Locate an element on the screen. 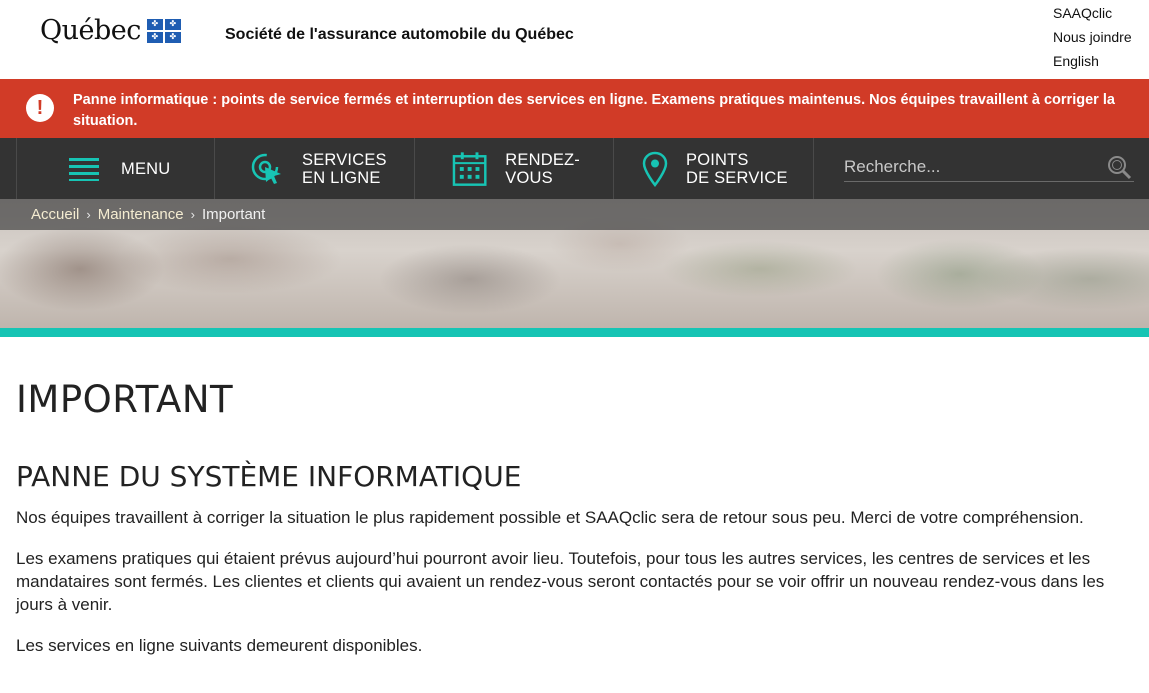 This screenshot has width=1149, height=693. nav-rendez-vous: RENDEZ- VOUS is located at coordinates (514, 168).